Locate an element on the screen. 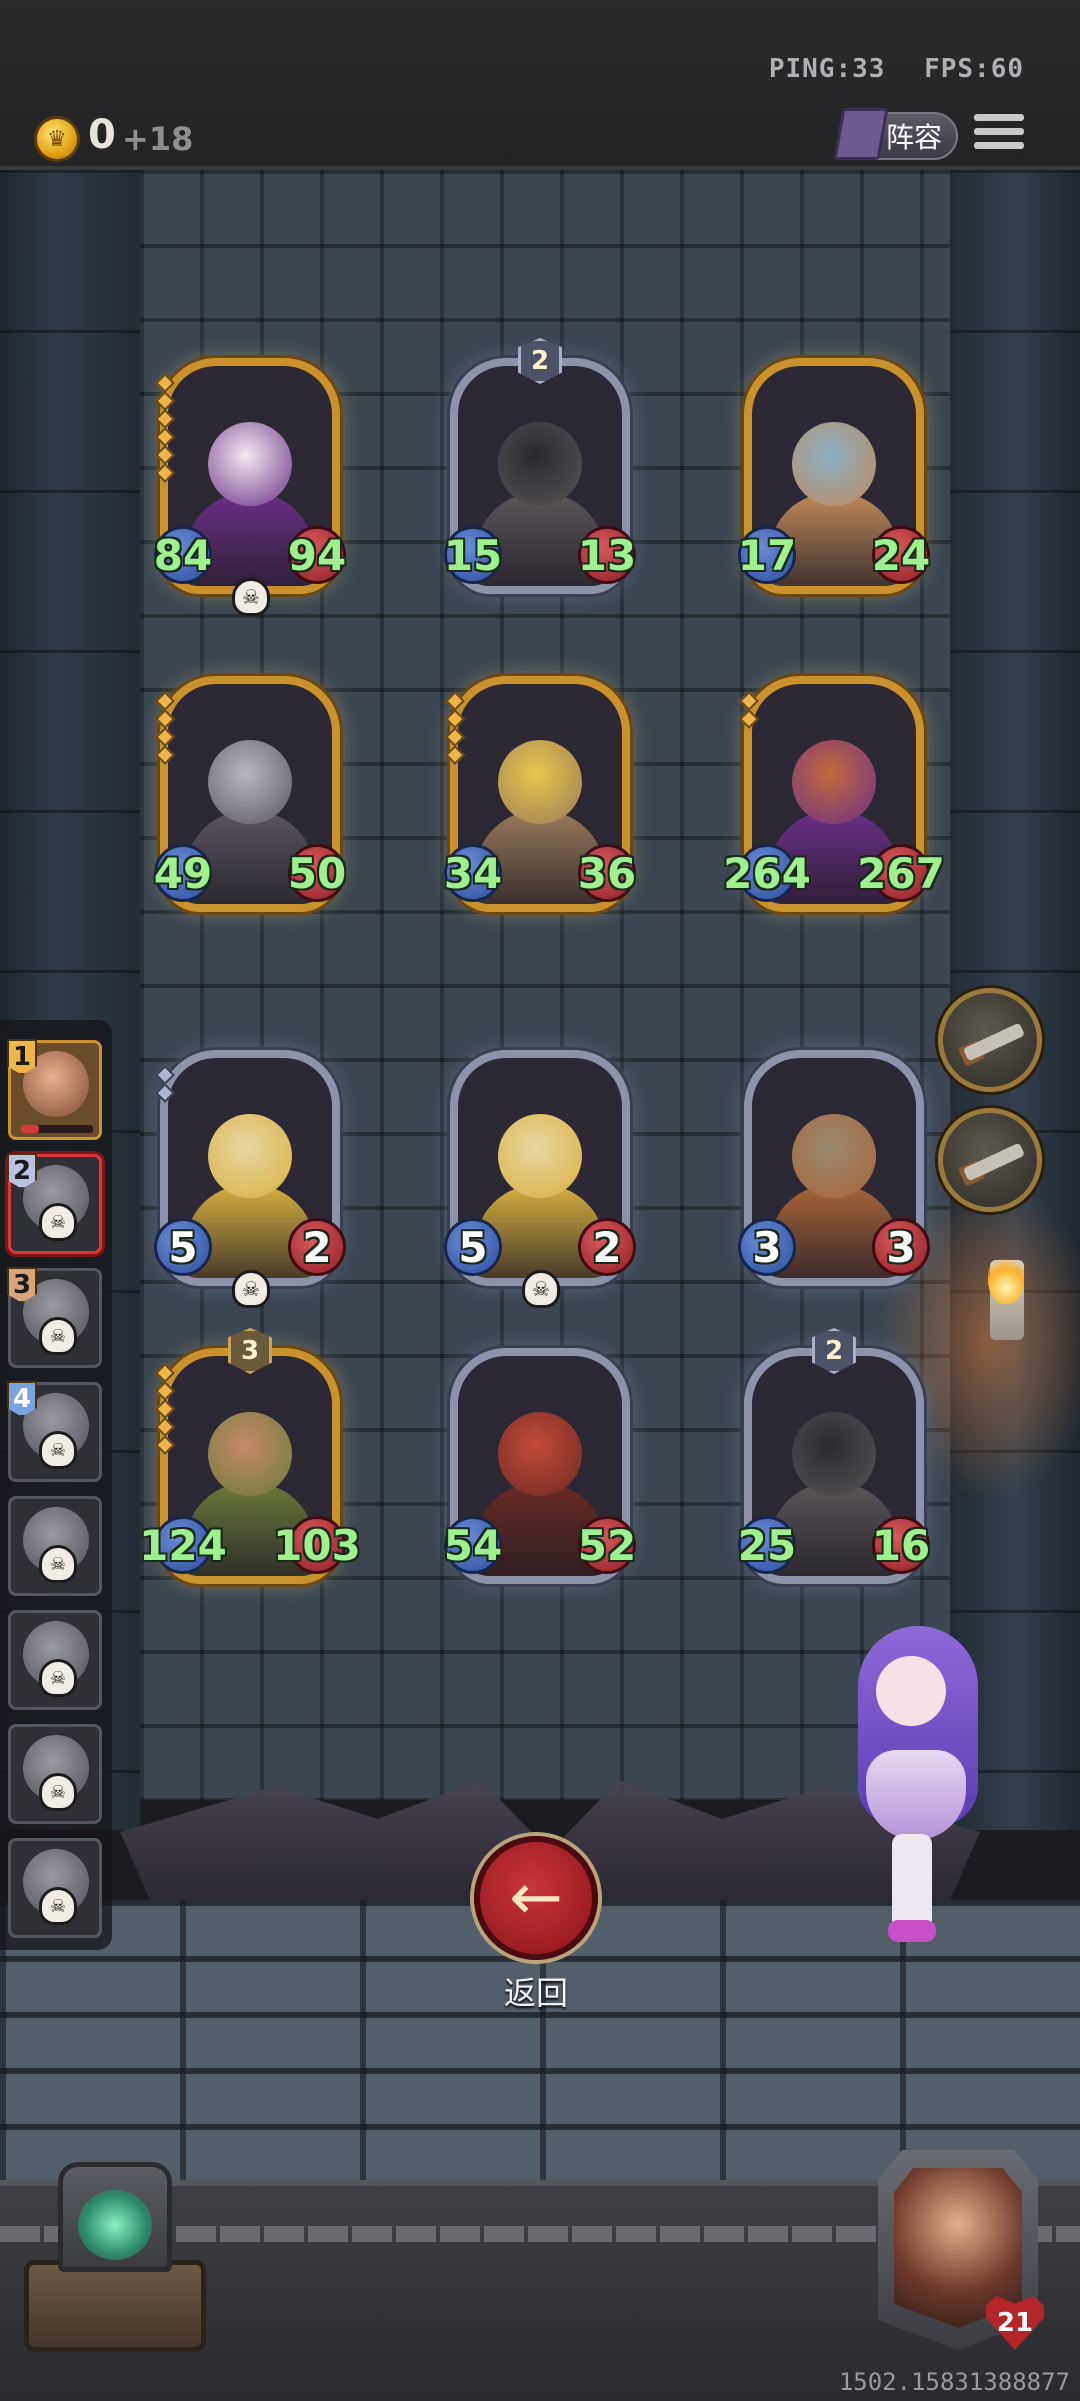 This screenshot has height=2401, width=1080. team-hp-bar is located at coordinates (57, 1129).